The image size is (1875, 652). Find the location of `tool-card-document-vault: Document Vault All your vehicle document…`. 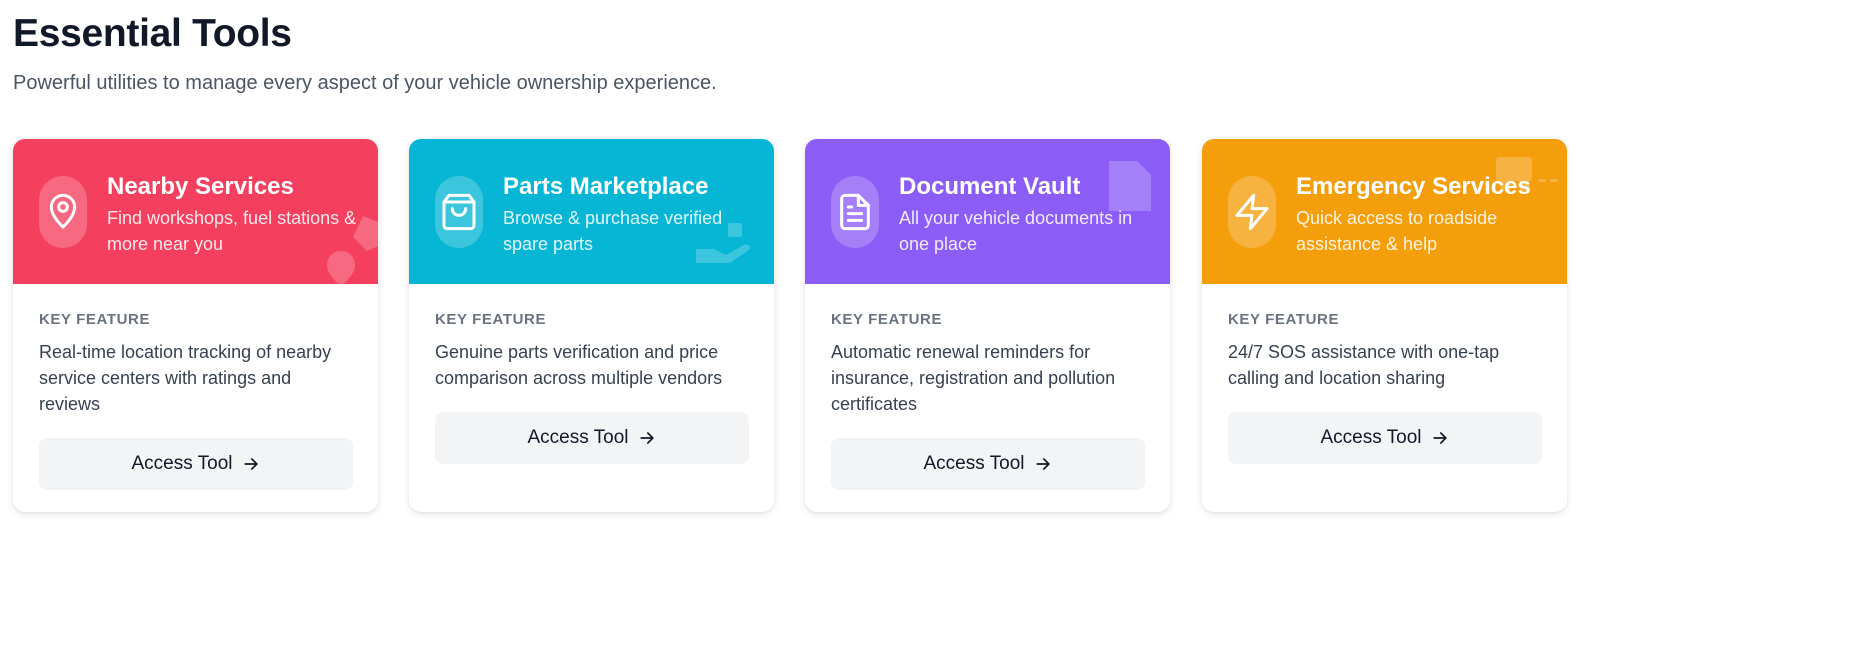

tool-card-document-vault: Document Vault All your vehicle document… is located at coordinates (987, 325).